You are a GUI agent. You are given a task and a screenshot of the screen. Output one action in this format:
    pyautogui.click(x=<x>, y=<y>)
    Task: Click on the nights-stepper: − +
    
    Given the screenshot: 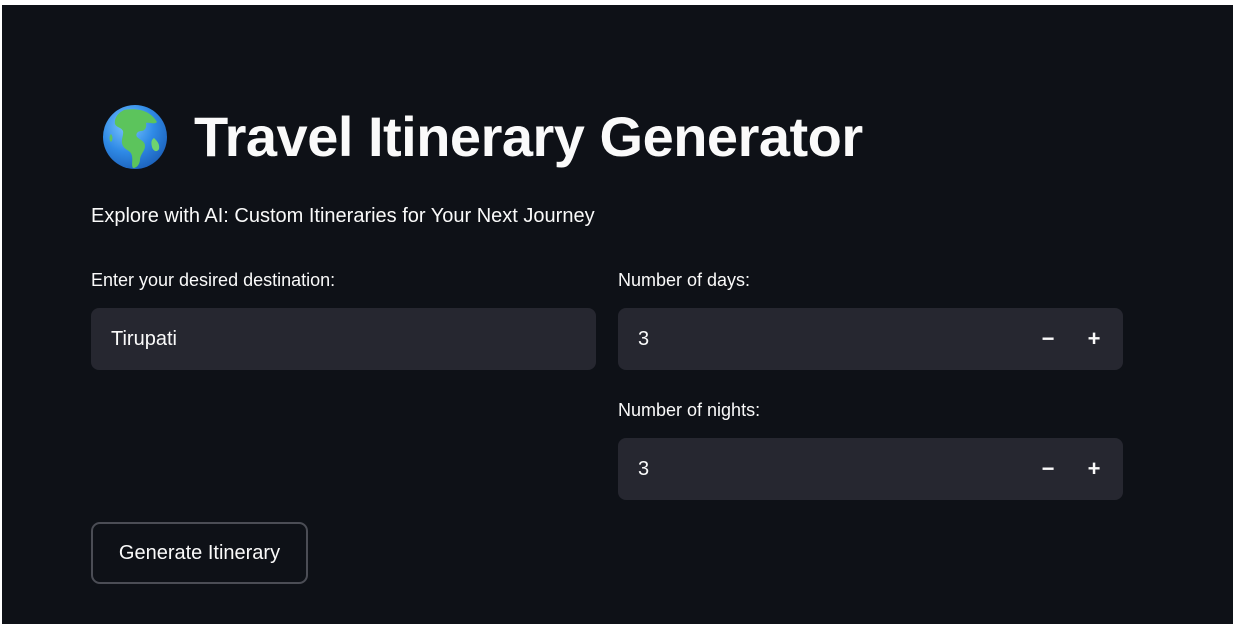 What is the action you would take?
    pyautogui.click(x=870, y=469)
    